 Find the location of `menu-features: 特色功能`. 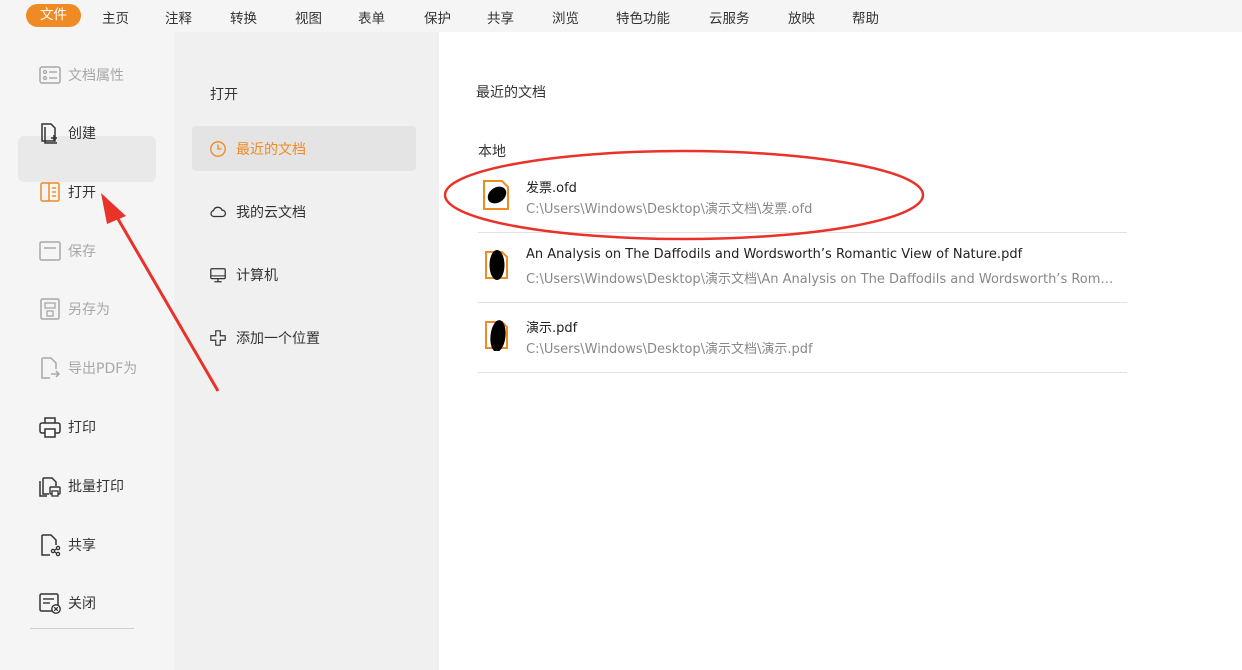

menu-features: 特色功能 is located at coordinates (643, 17).